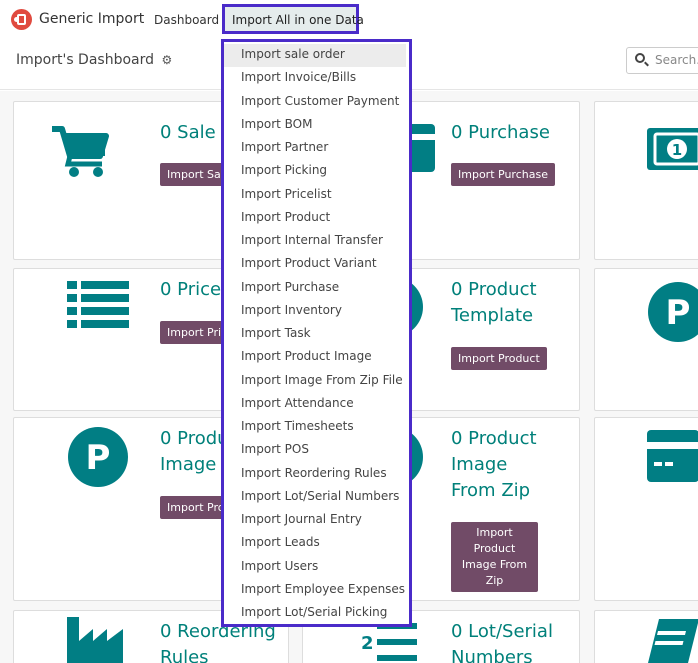  What do you see at coordinates (166, 60) in the screenshot?
I see `gear-icon: ⚙` at bounding box center [166, 60].